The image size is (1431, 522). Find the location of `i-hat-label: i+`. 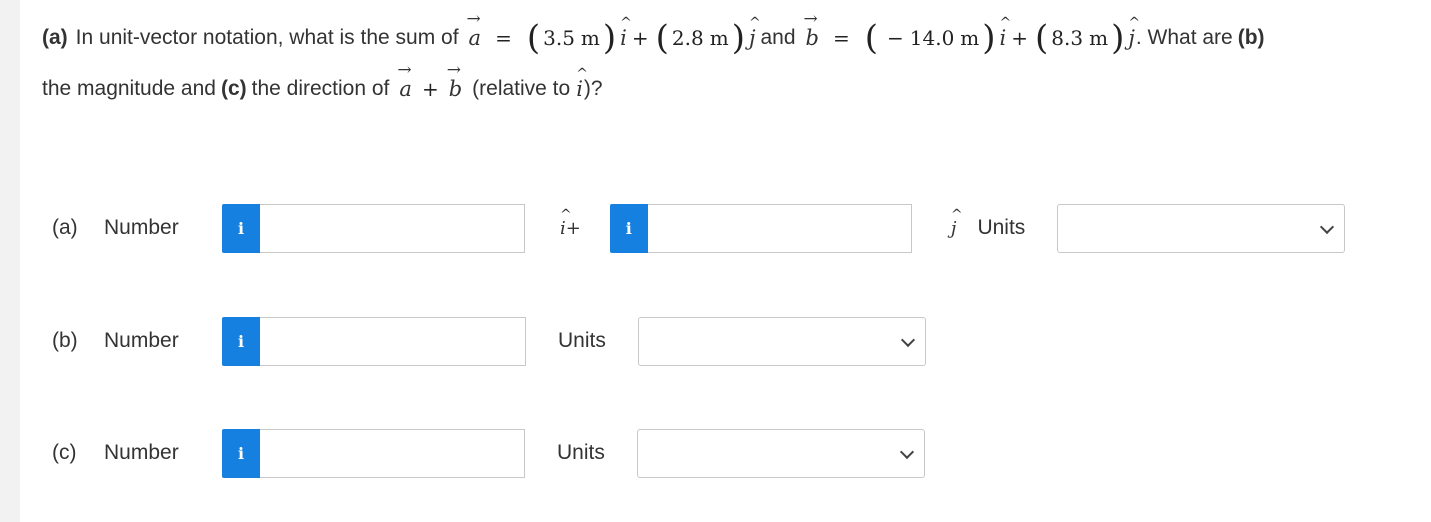

i-hat-label: i+ is located at coordinates (570, 223).